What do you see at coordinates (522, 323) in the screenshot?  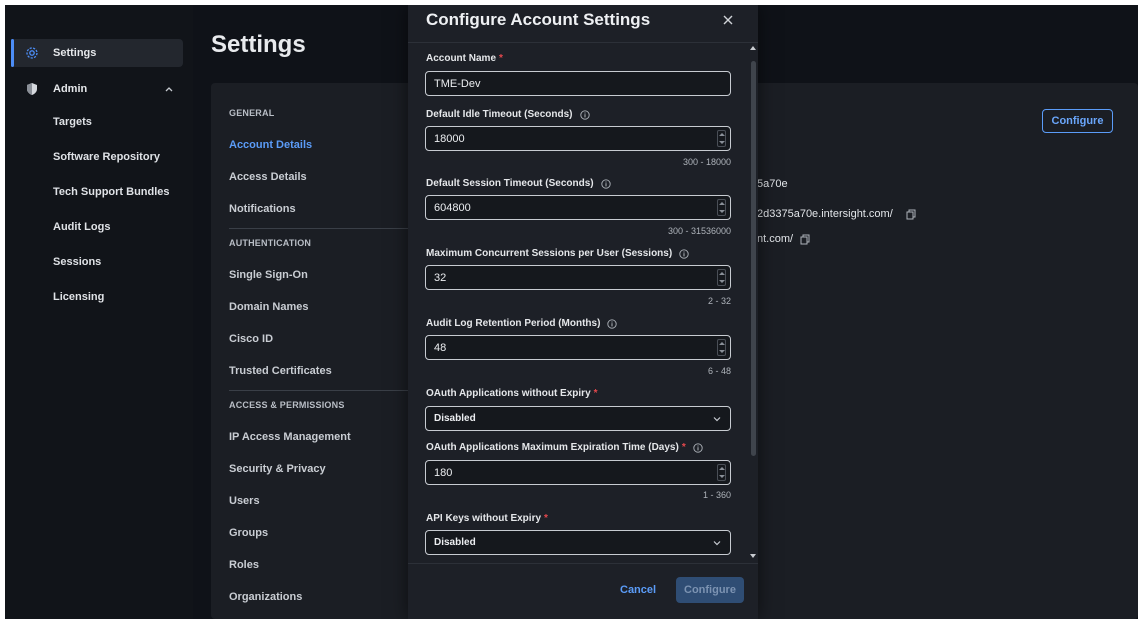 I see `audit-retention-label: Audit Log Retention Period (Months)` at bounding box center [522, 323].